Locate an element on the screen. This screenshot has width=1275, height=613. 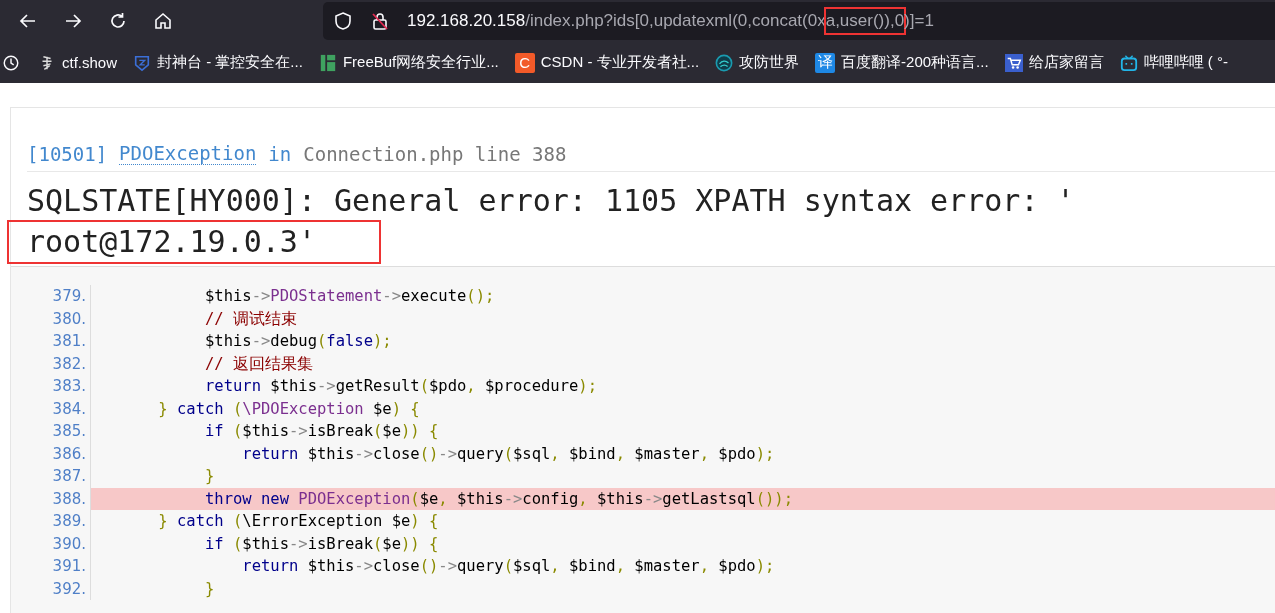
line-number: 390. is located at coordinates (51, 543).